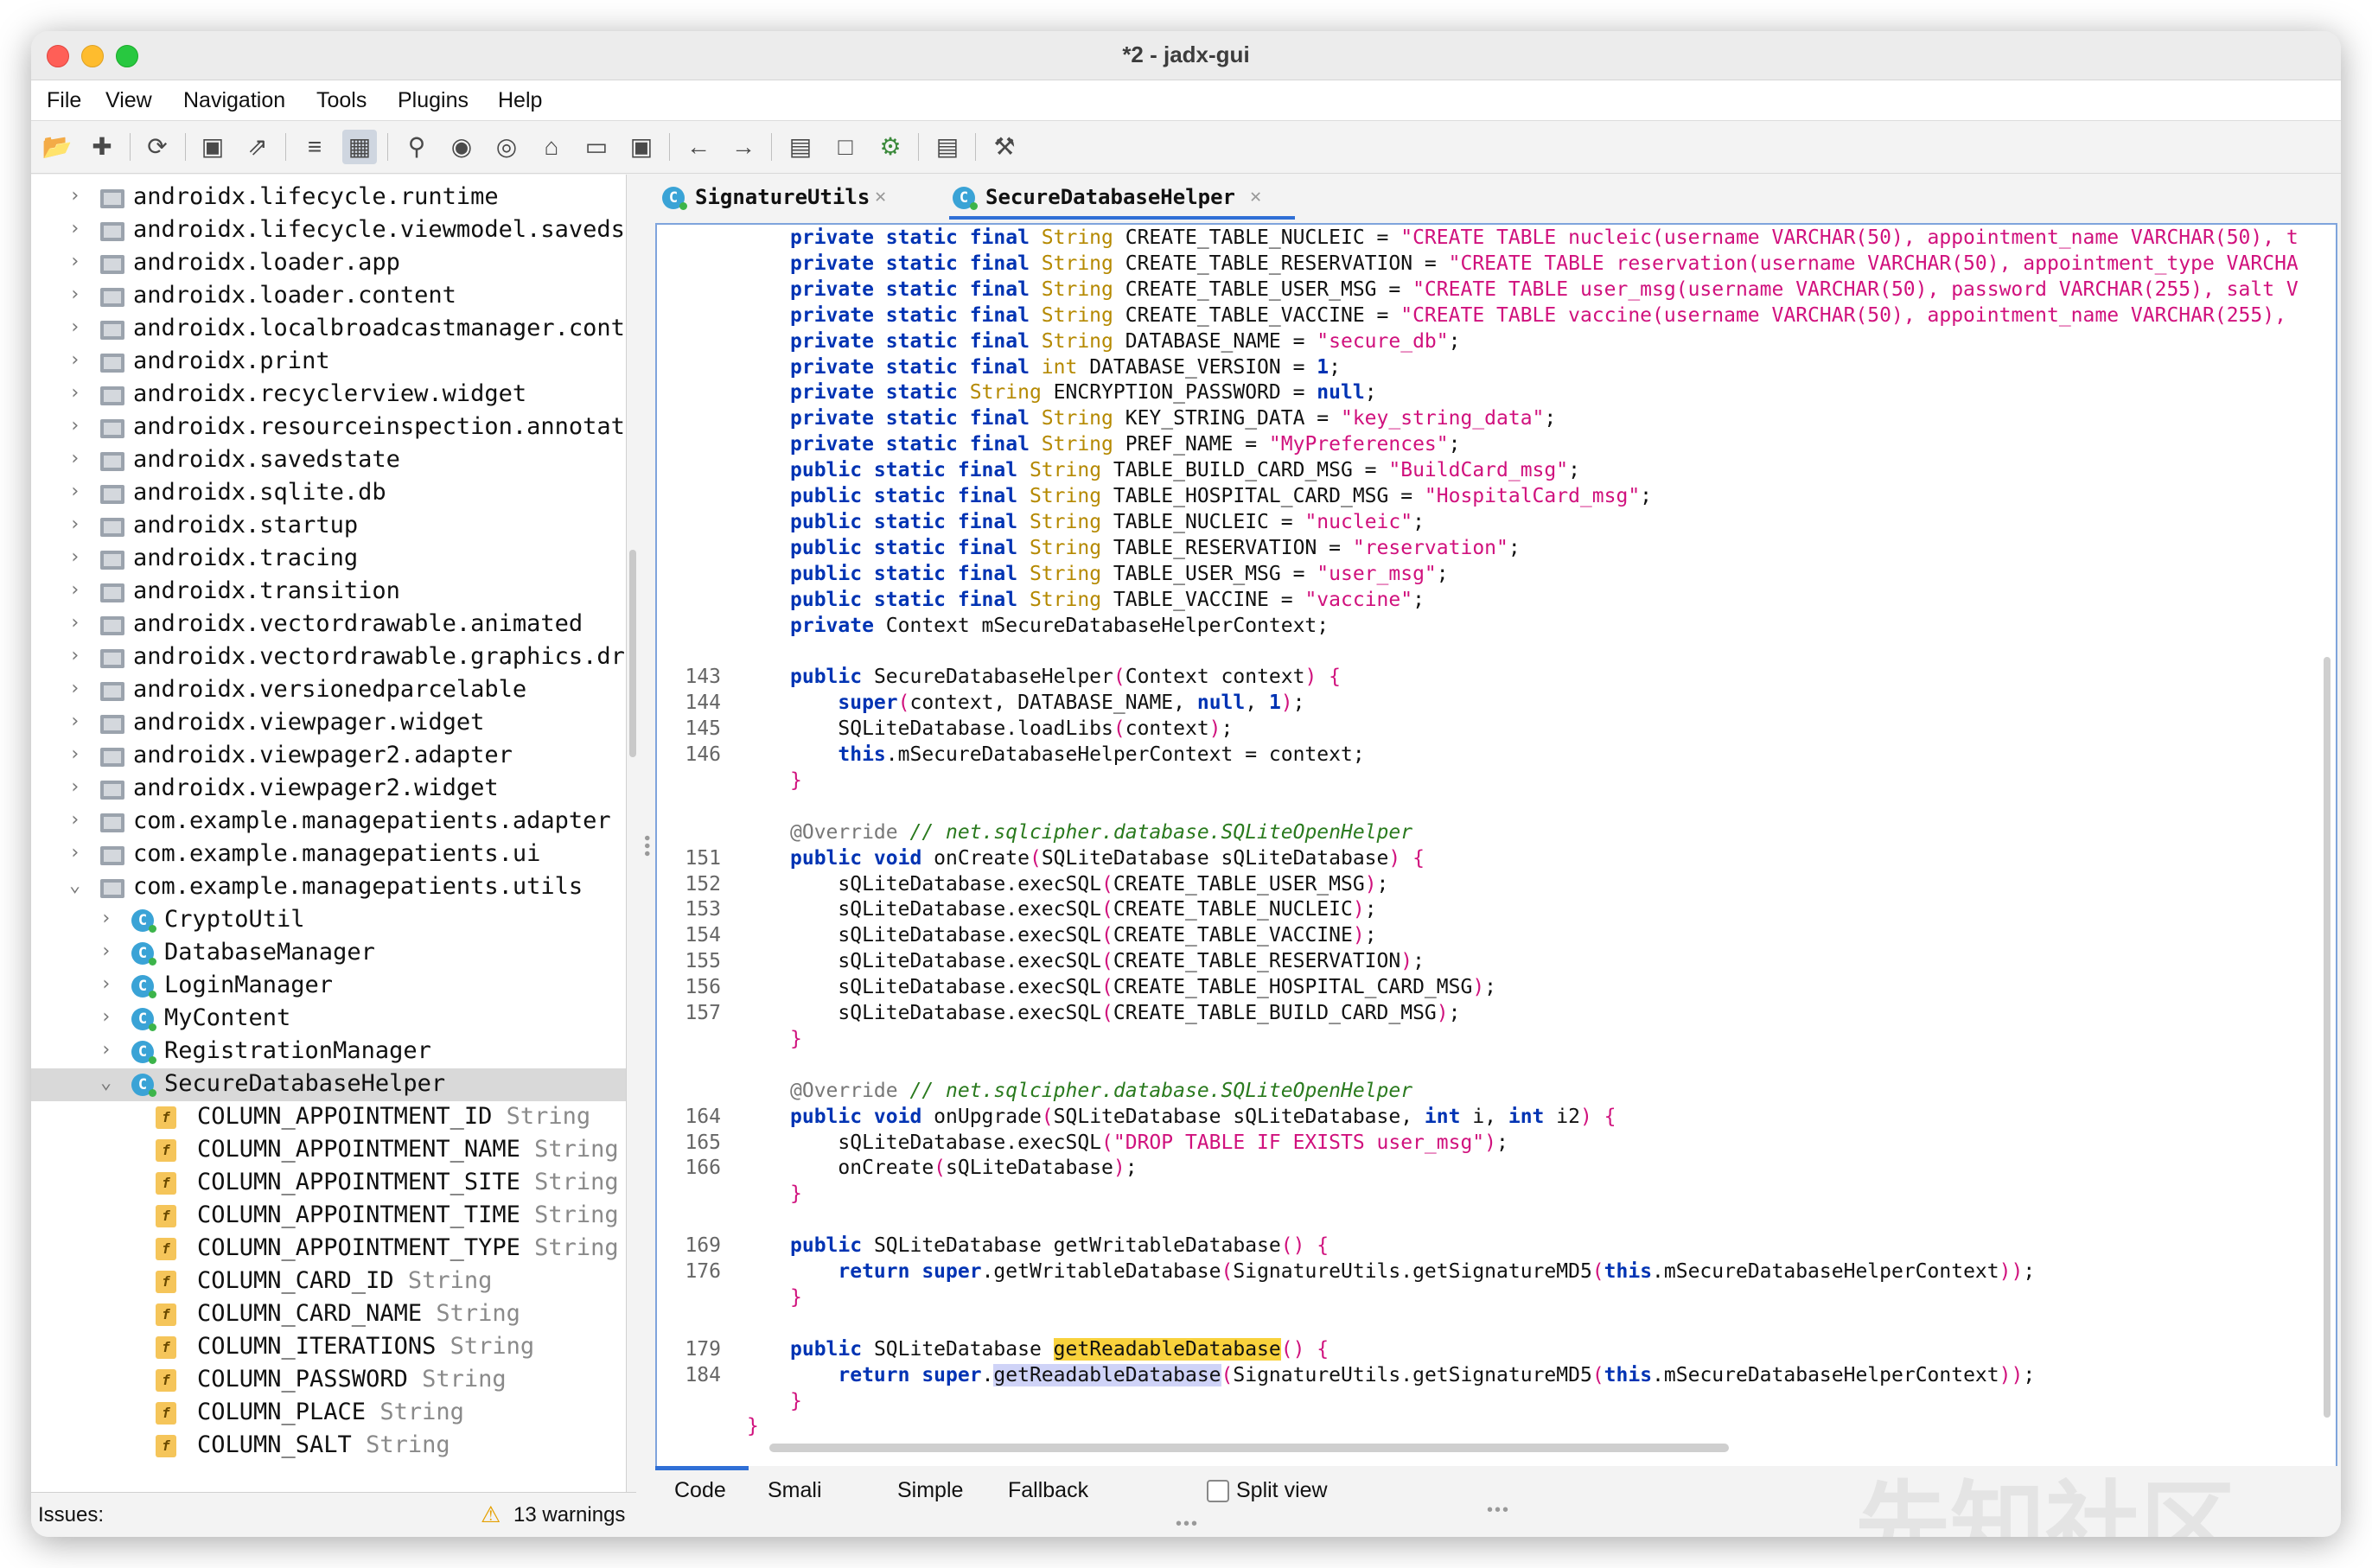 This screenshot has width=2372, height=1568. I want to click on tree-package-item: › androidx.resourceinspection.annotat:, so click(328, 428).